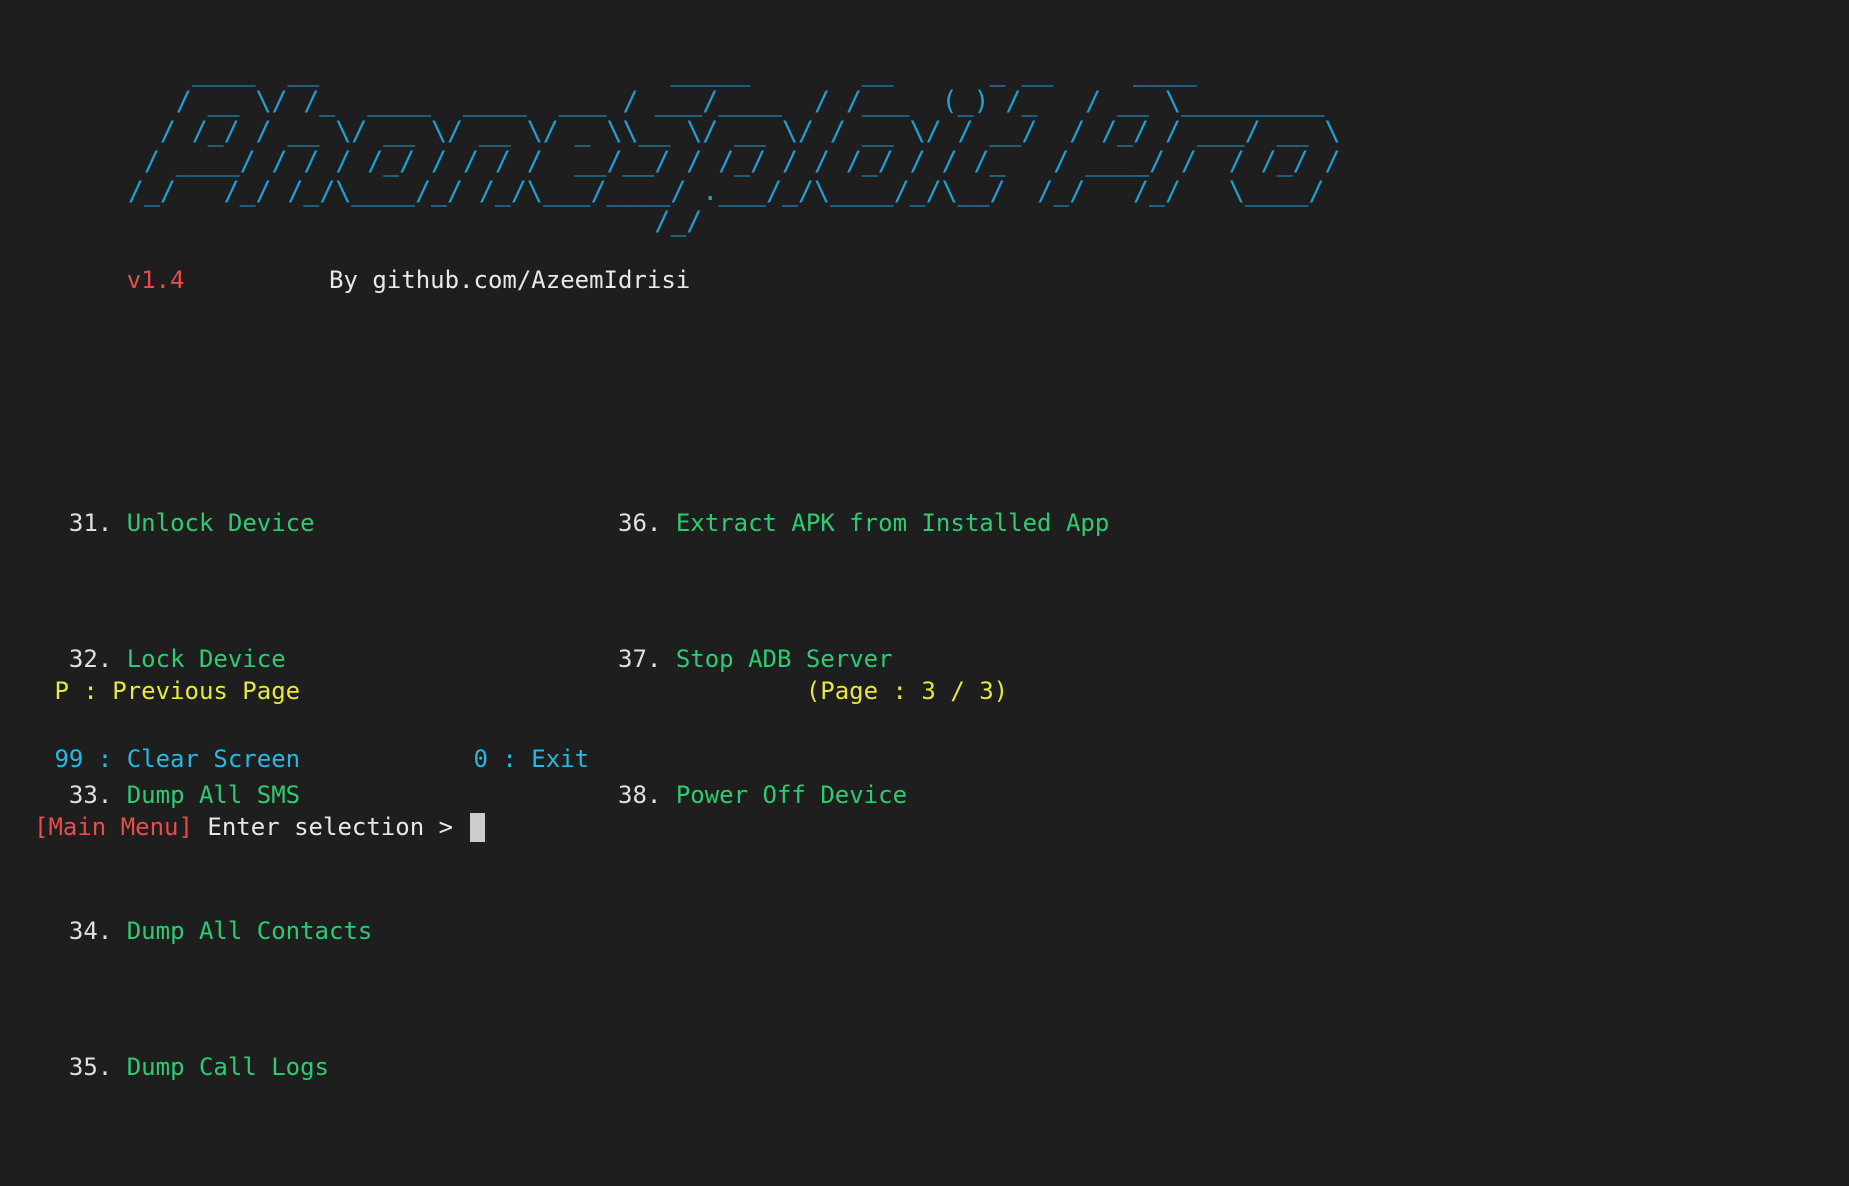  What do you see at coordinates (170, 691) in the screenshot?
I see `previous-page-option: P : Previous Page` at bounding box center [170, 691].